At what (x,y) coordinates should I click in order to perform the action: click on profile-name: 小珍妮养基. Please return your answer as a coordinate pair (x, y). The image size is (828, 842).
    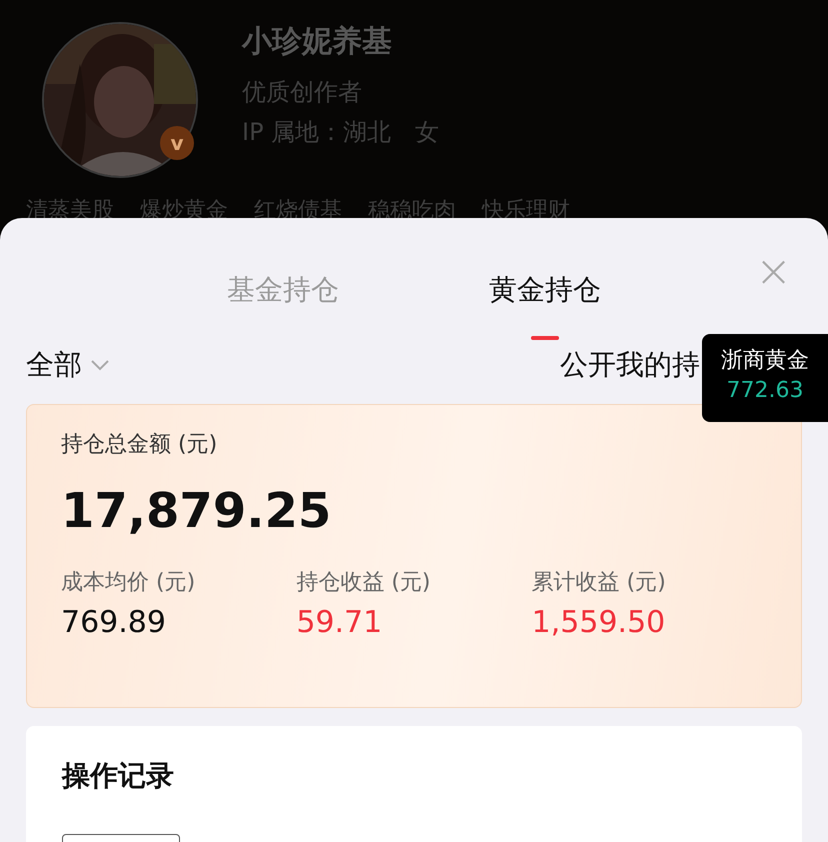
    Looking at the image, I should click on (317, 42).